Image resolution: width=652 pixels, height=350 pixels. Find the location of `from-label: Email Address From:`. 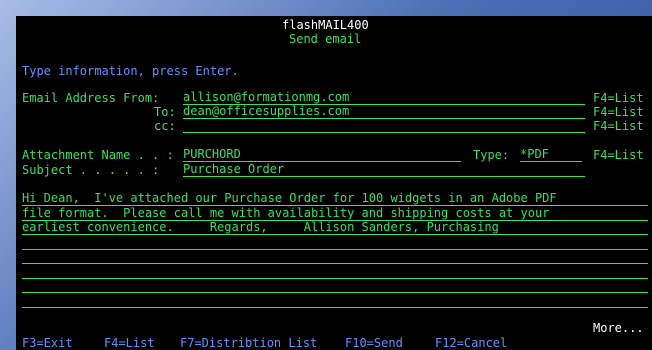

from-label: Email Address From: is located at coordinates (91, 98).